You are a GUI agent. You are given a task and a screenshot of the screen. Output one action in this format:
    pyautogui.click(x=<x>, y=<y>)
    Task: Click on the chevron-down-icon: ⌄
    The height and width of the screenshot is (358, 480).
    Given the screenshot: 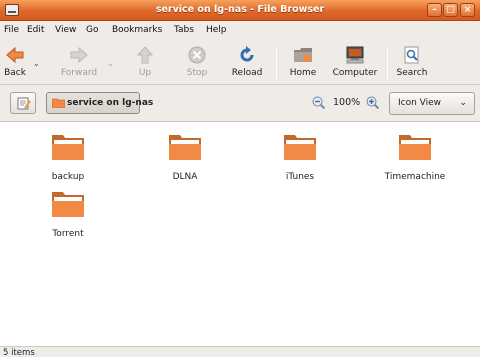 What is the action you would take?
    pyautogui.click(x=463, y=103)
    